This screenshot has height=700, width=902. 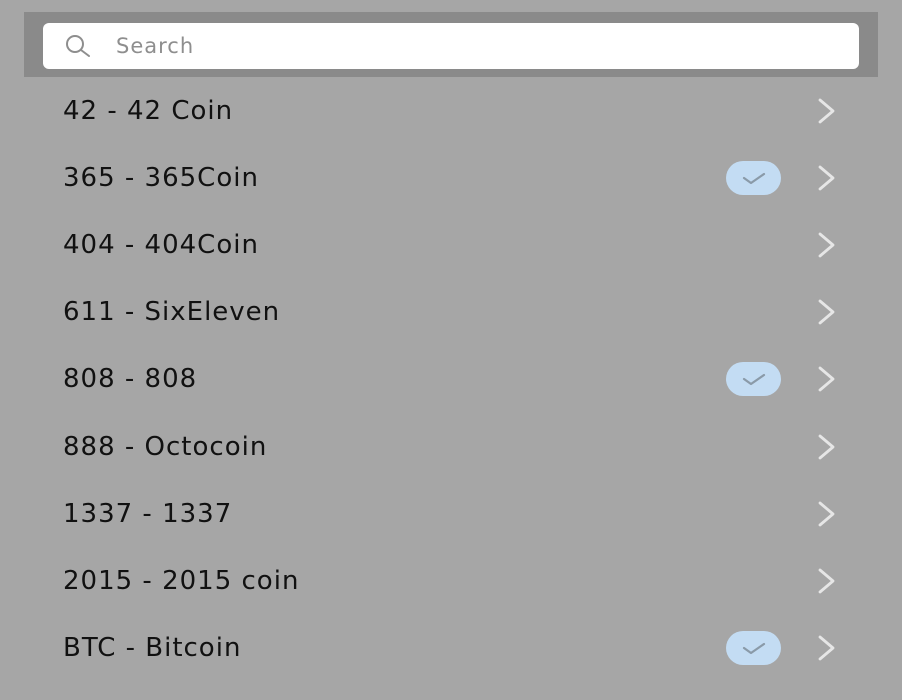 What do you see at coordinates (451, 580) in the screenshot?
I see `coin-list-item: 2015 - 2015 coin` at bounding box center [451, 580].